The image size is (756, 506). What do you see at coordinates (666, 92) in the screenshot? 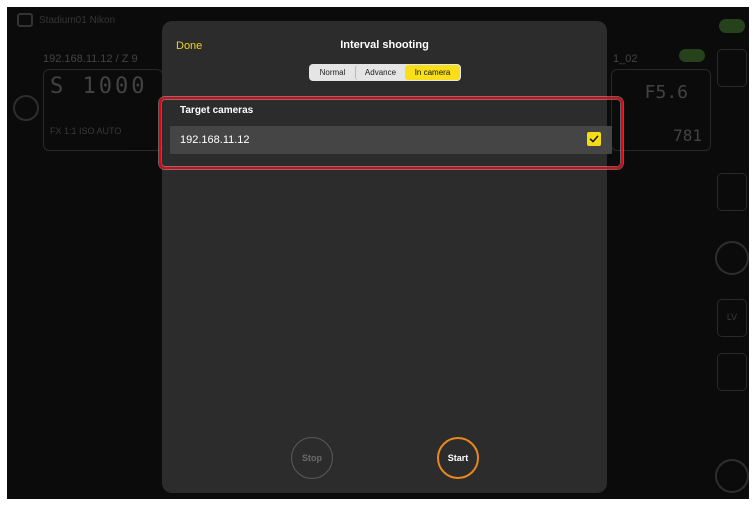
I see `fstop-readout: F5.6` at bounding box center [666, 92].